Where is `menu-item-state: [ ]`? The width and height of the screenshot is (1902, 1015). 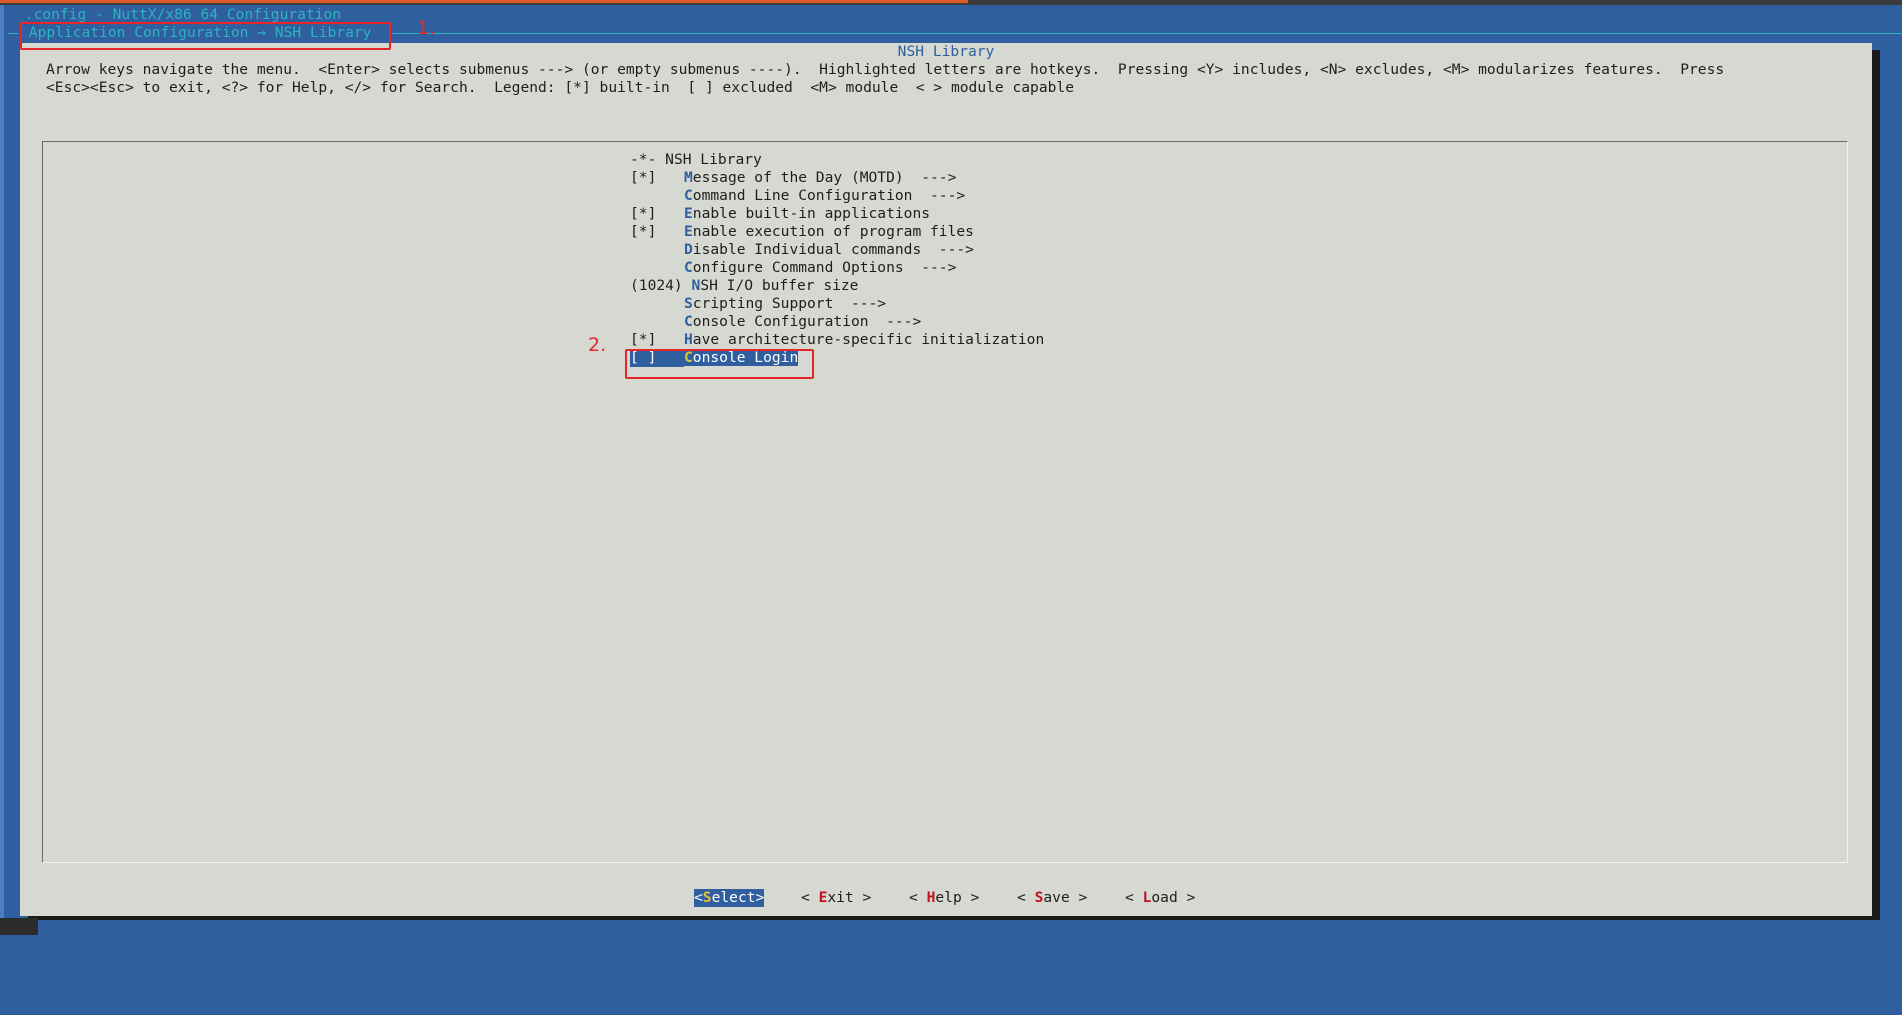
menu-item-state: [ ] is located at coordinates (657, 358).